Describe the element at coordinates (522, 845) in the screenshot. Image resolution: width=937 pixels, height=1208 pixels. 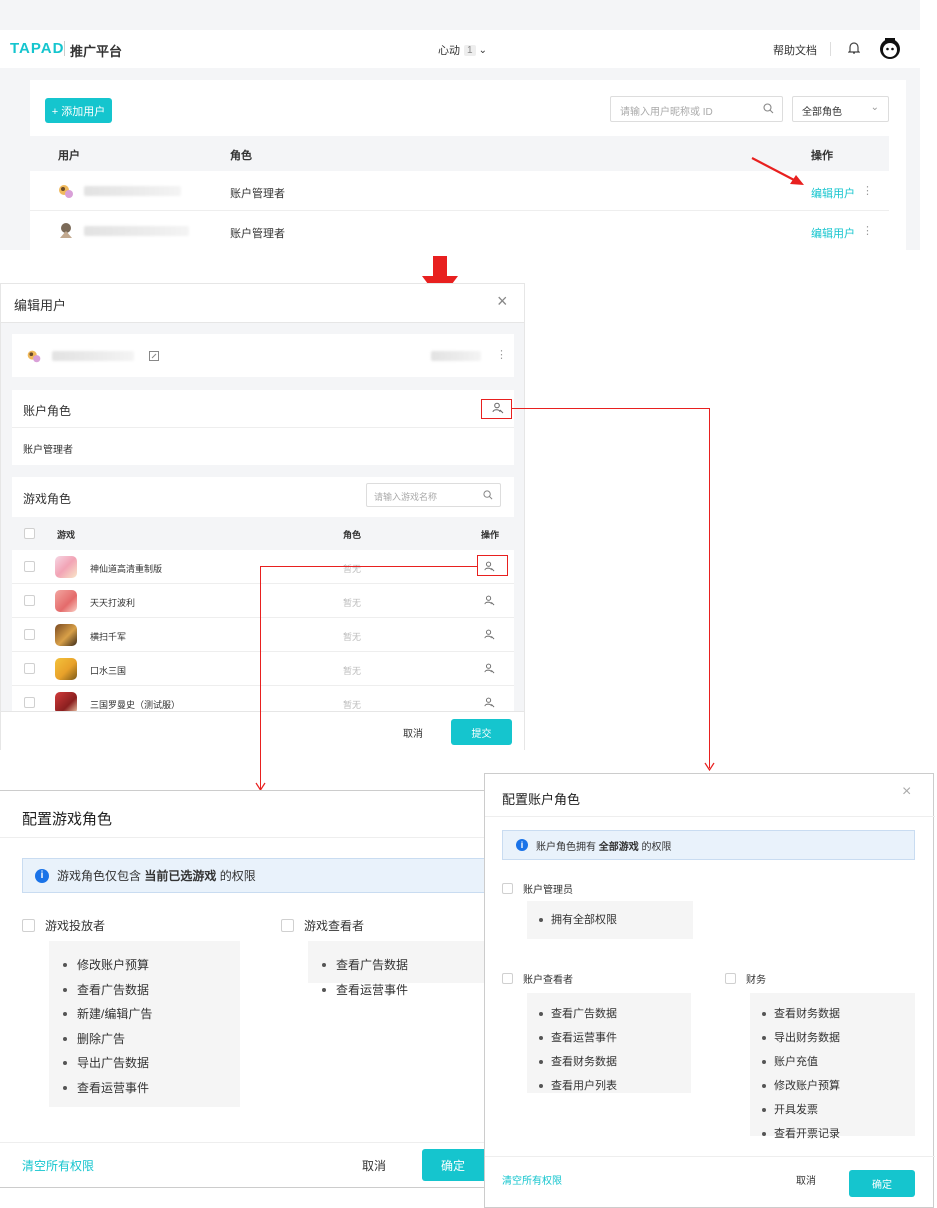
I see `info-icon: i` at that location.